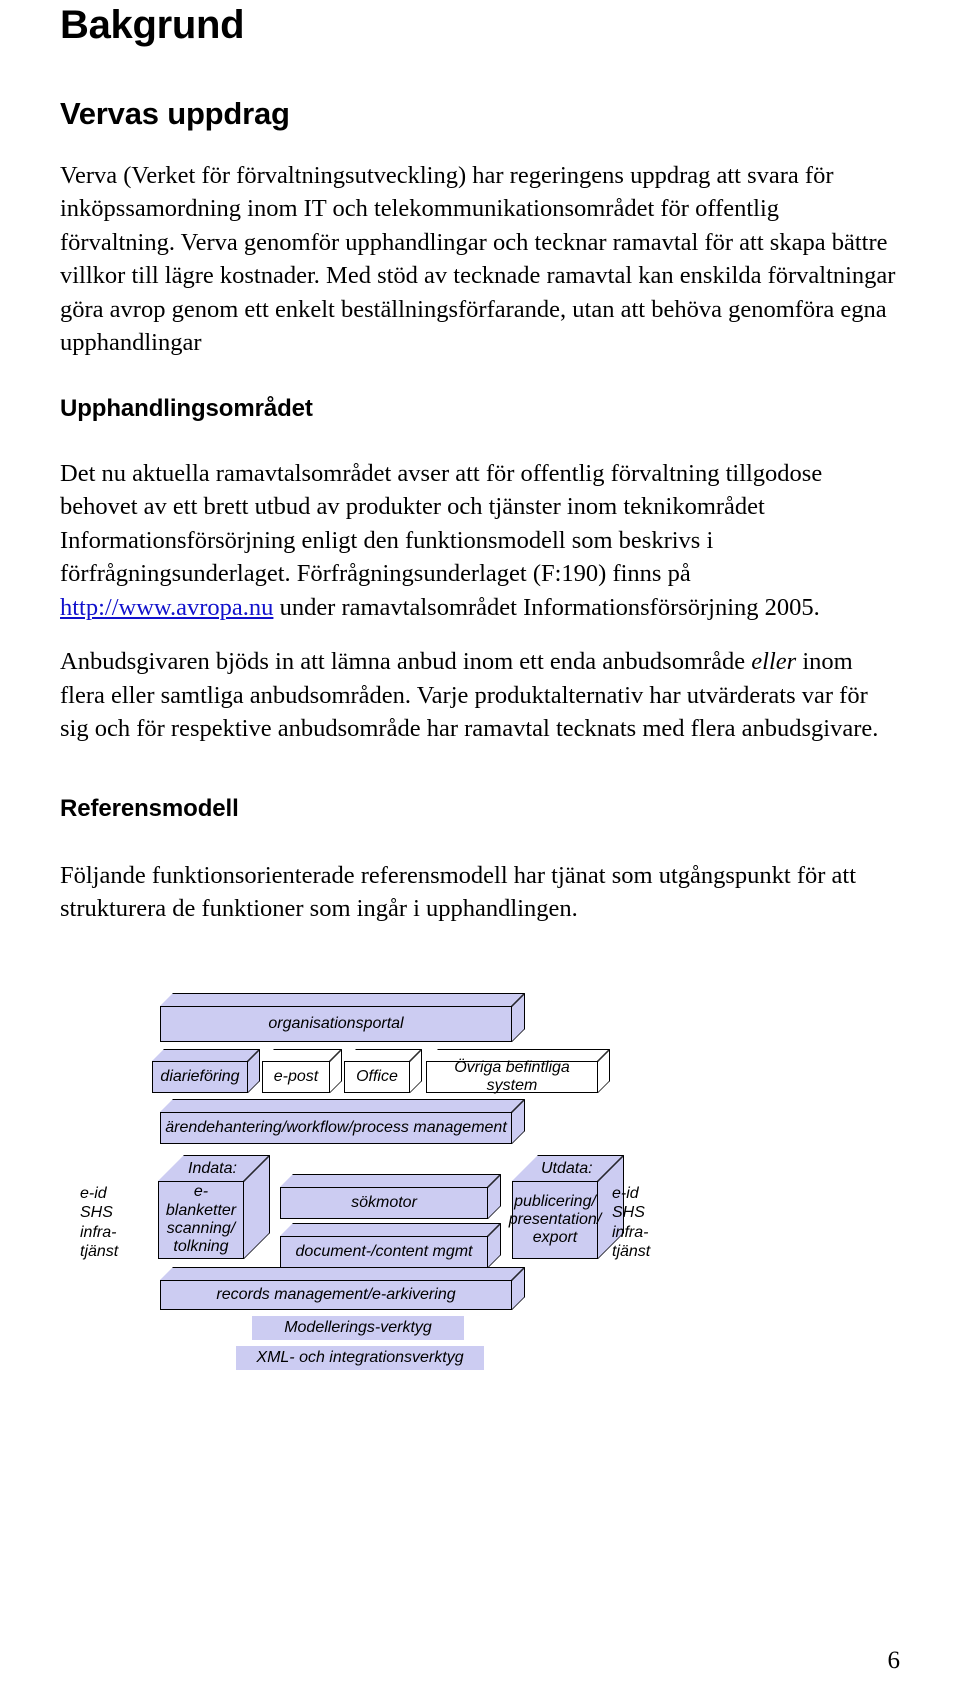 This screenshot has width=960, height=1699. Describe the element at coordinates (555, 1219) in the screenshot. I see `diagram-label-utdata-body: publicering/ presentation/ export` at that location.